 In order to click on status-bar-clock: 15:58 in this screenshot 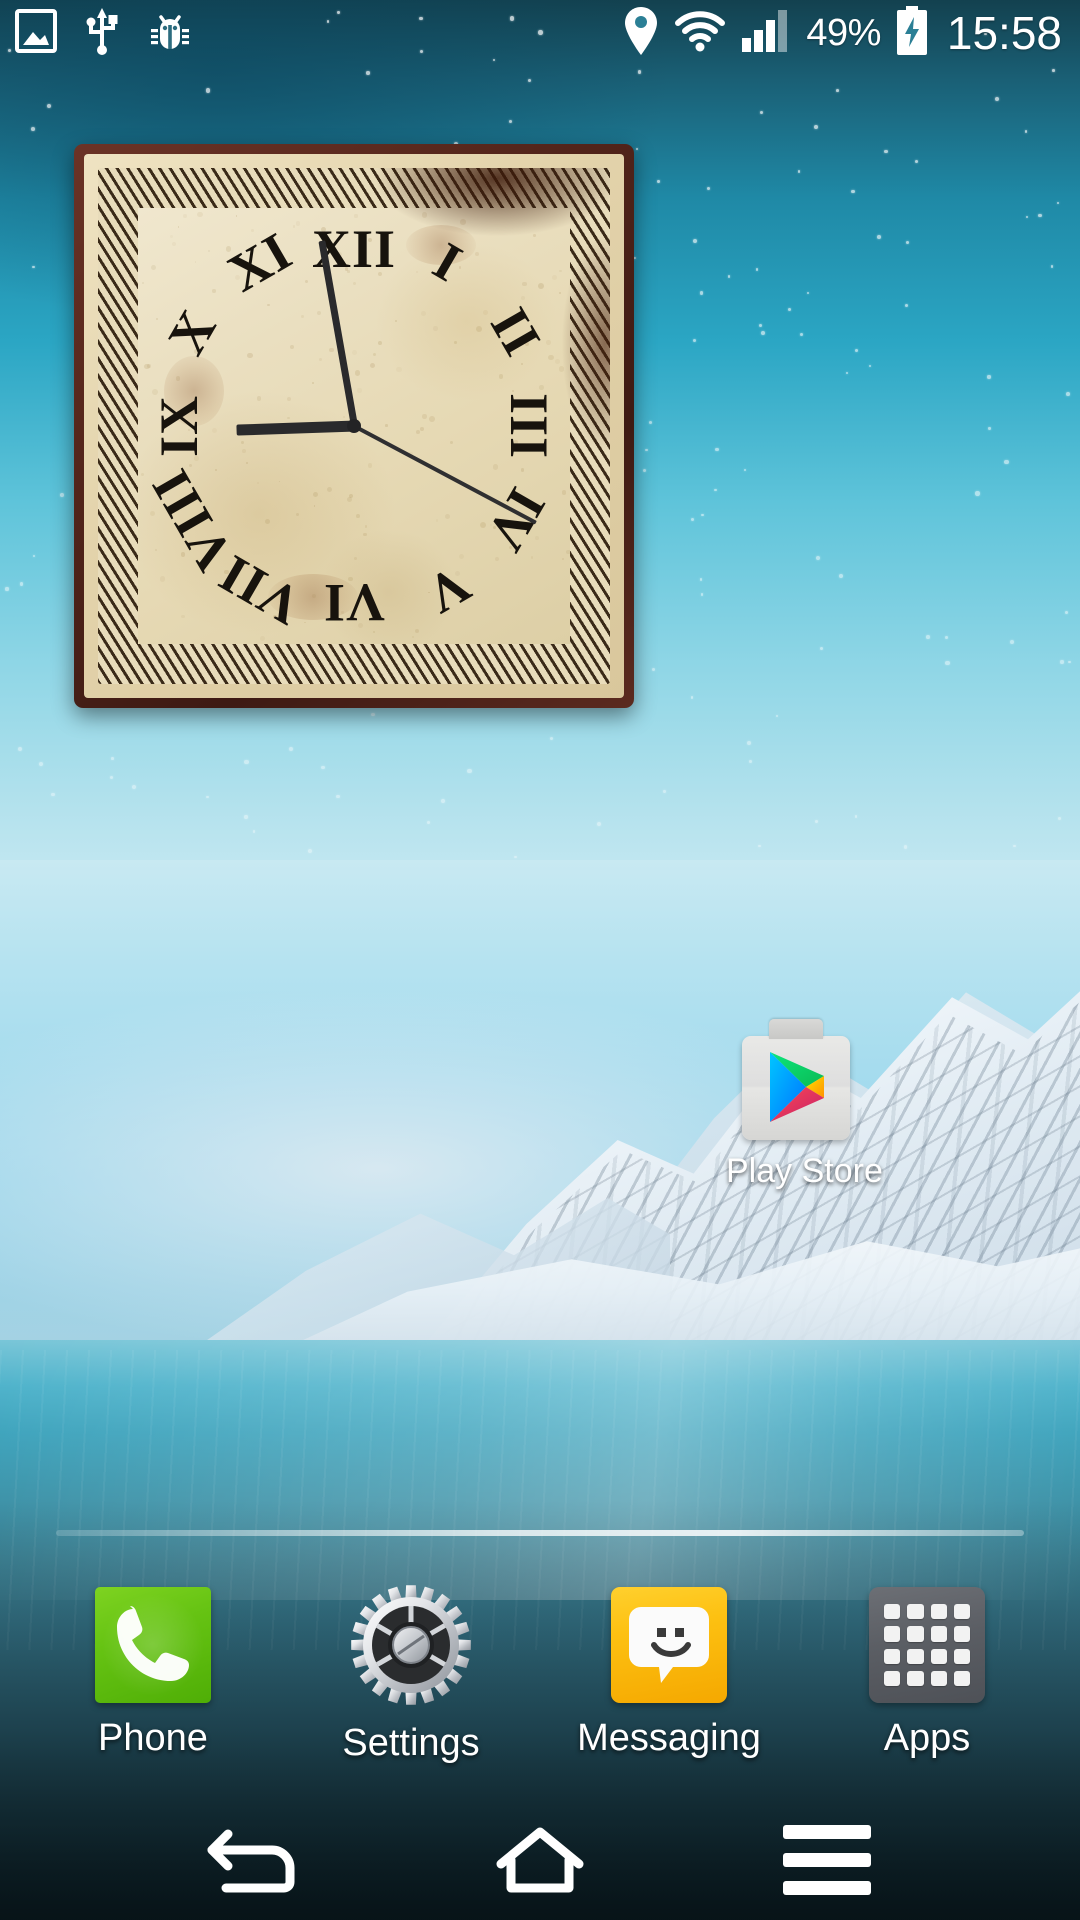, I will do `click(1004, 33)`.